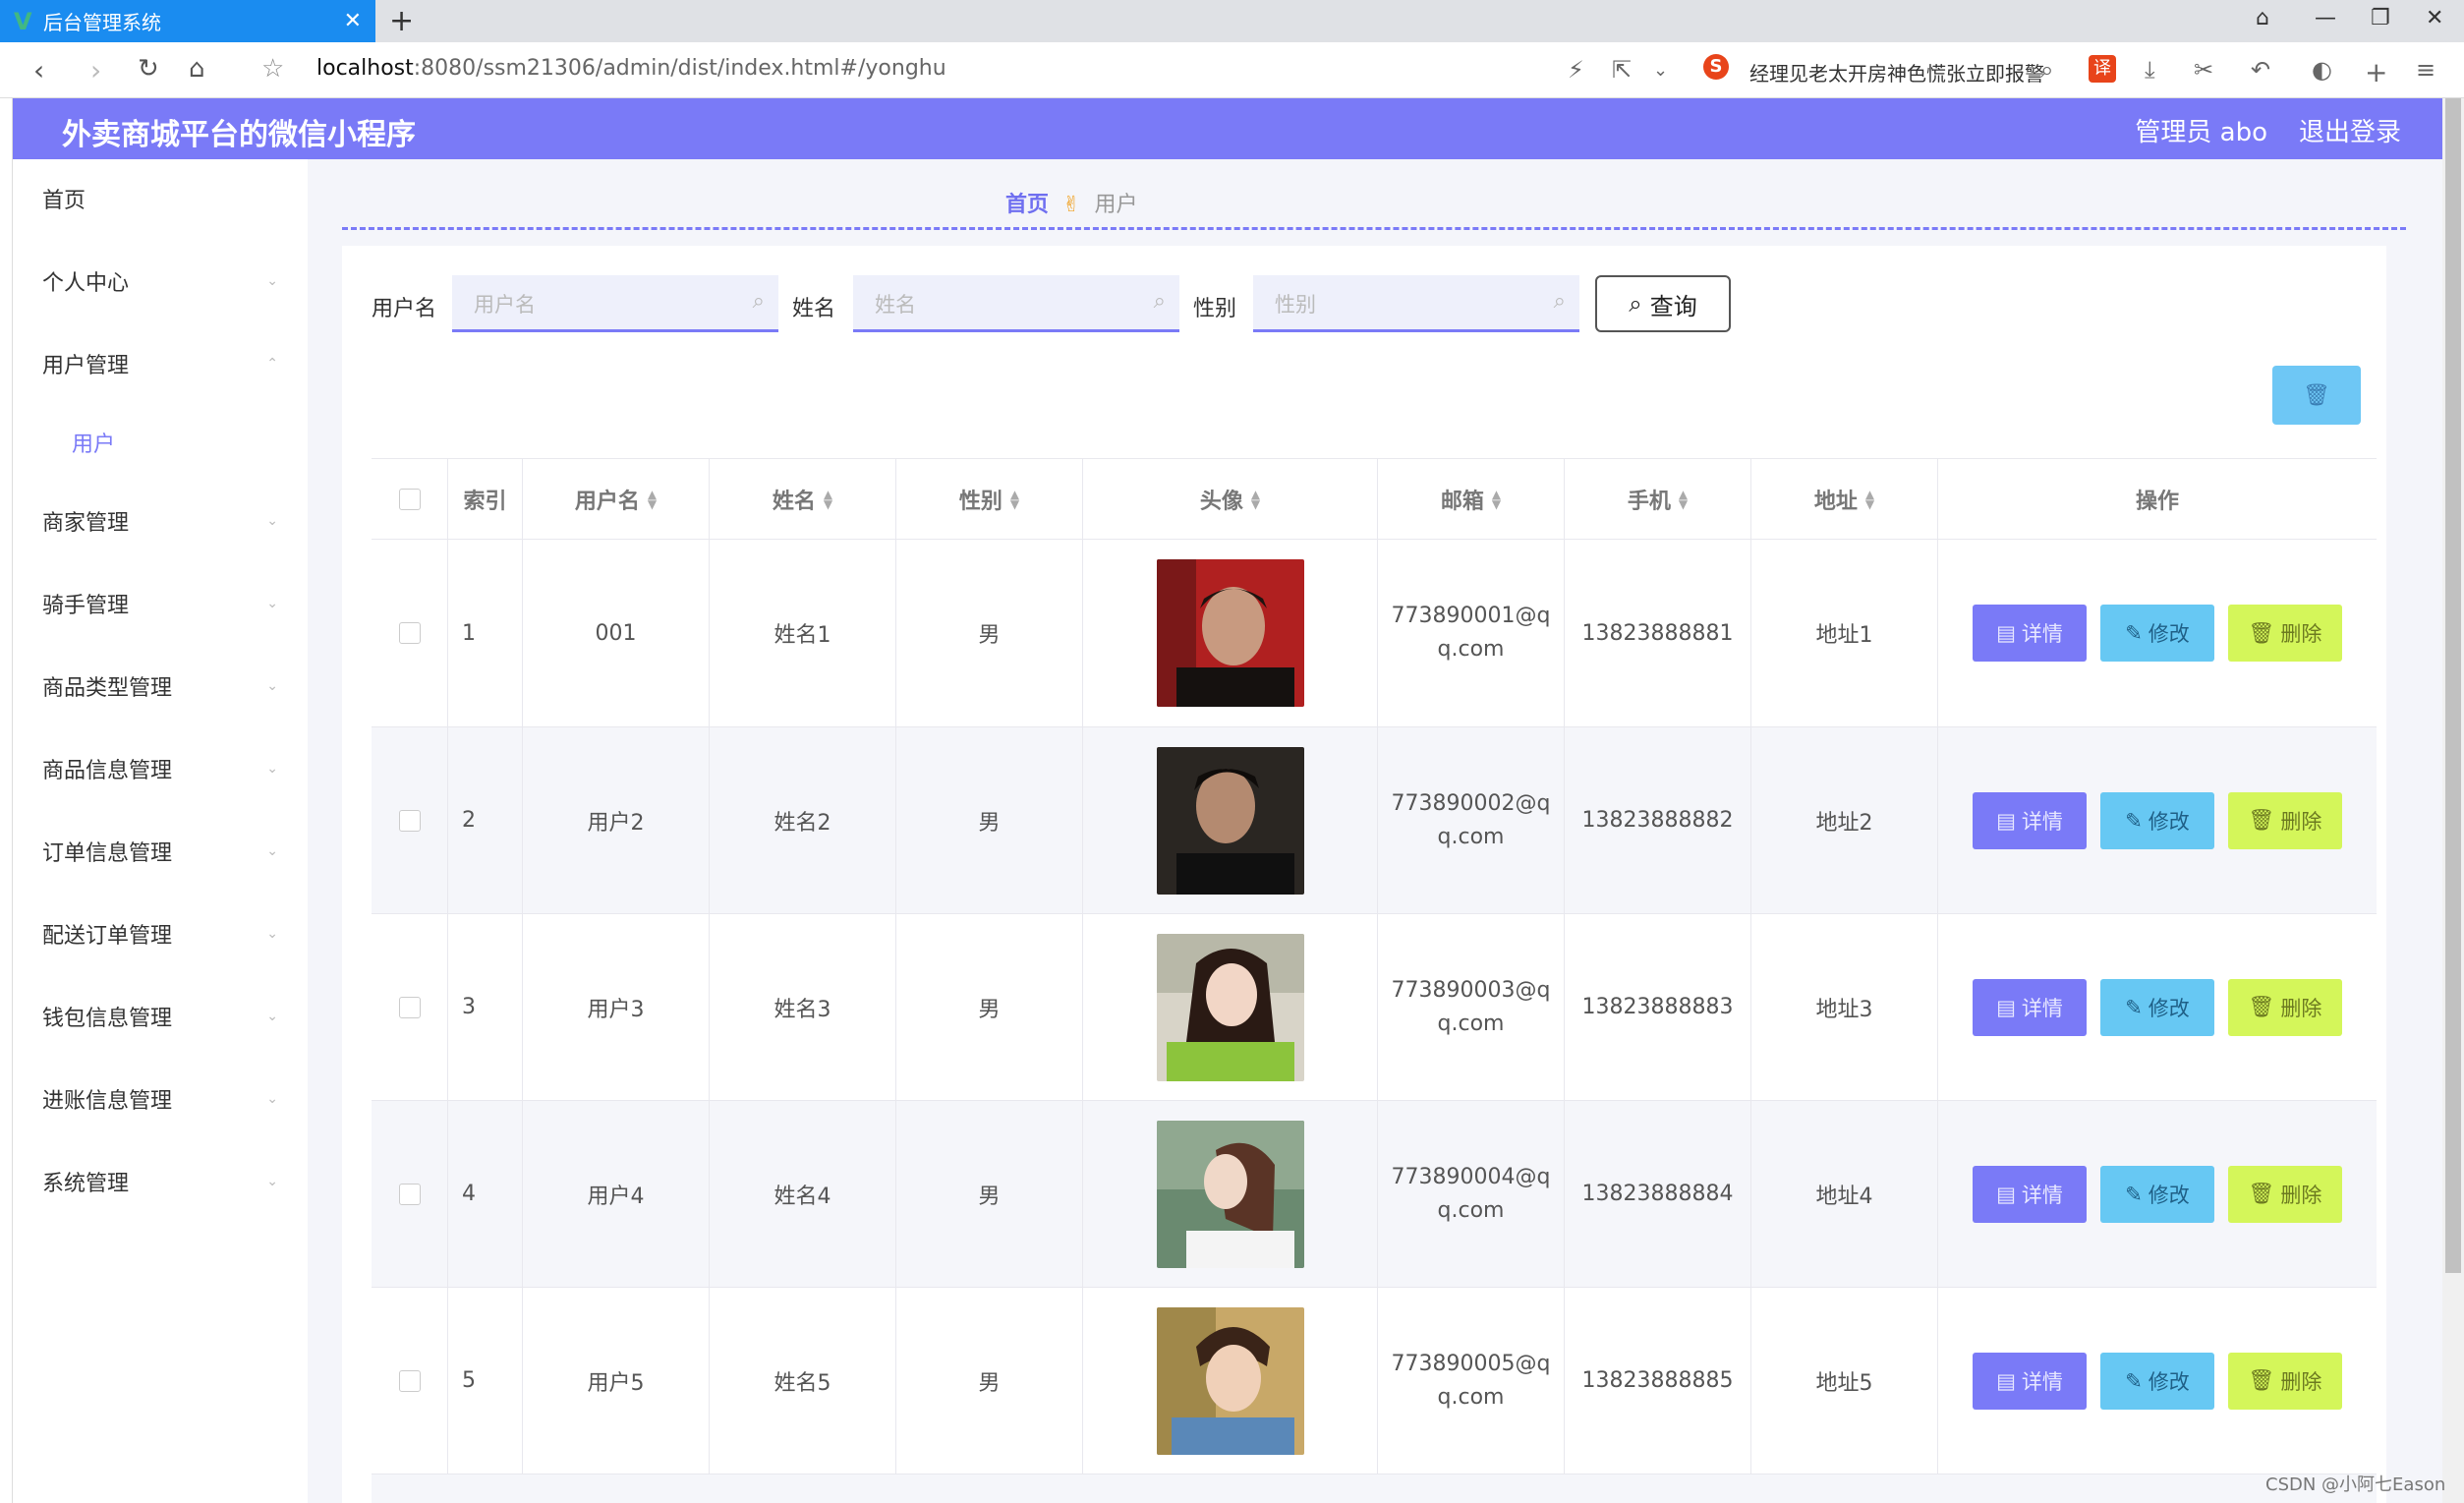 The width and height of the screenshot is (2464, 1503). Describe the element at coordinates (272, 69) in the screenshot. I see `bookmark-star-icon: ☆` at that location.